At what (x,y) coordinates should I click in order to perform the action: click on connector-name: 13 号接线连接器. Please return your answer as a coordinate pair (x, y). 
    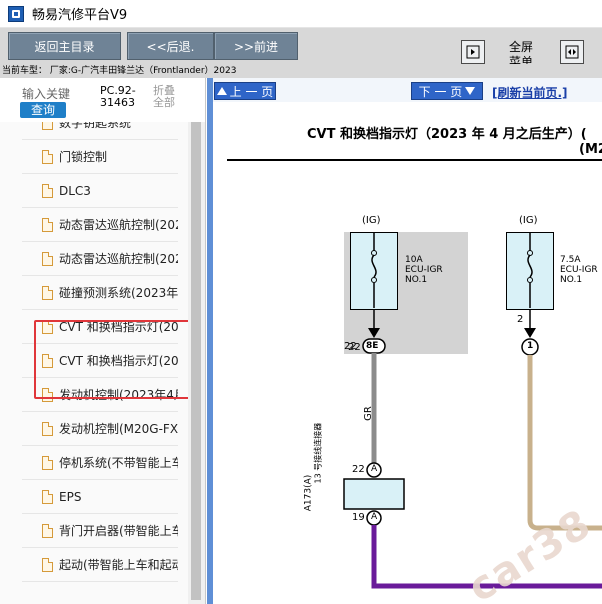
    Looking at the image, I should click on (318, 453).